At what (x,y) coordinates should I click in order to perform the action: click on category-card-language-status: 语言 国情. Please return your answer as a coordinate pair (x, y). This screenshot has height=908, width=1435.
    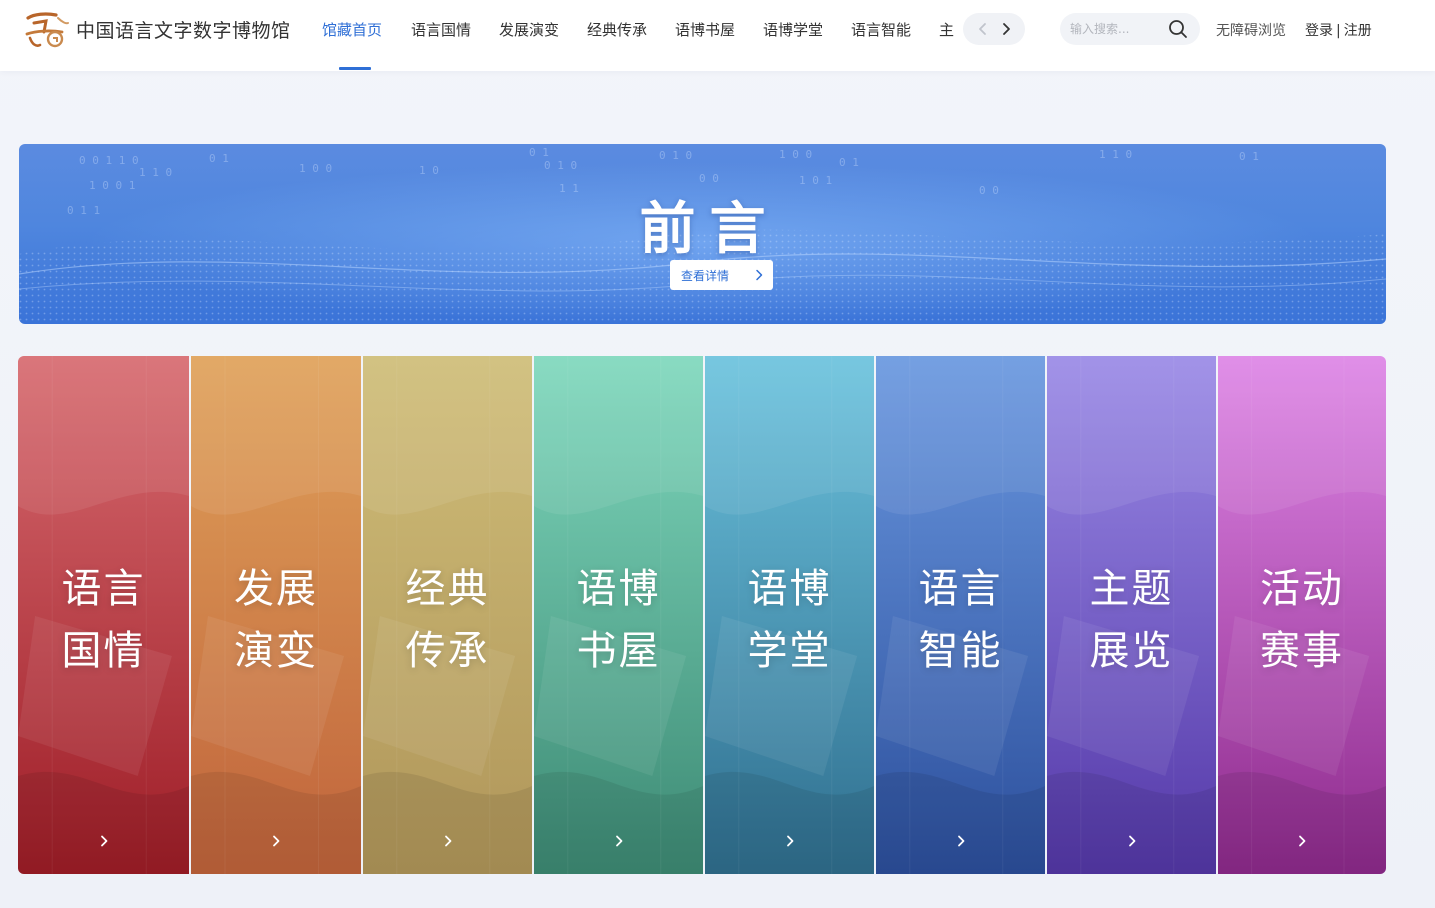
    Looking at the image, I should click on (103, 615).